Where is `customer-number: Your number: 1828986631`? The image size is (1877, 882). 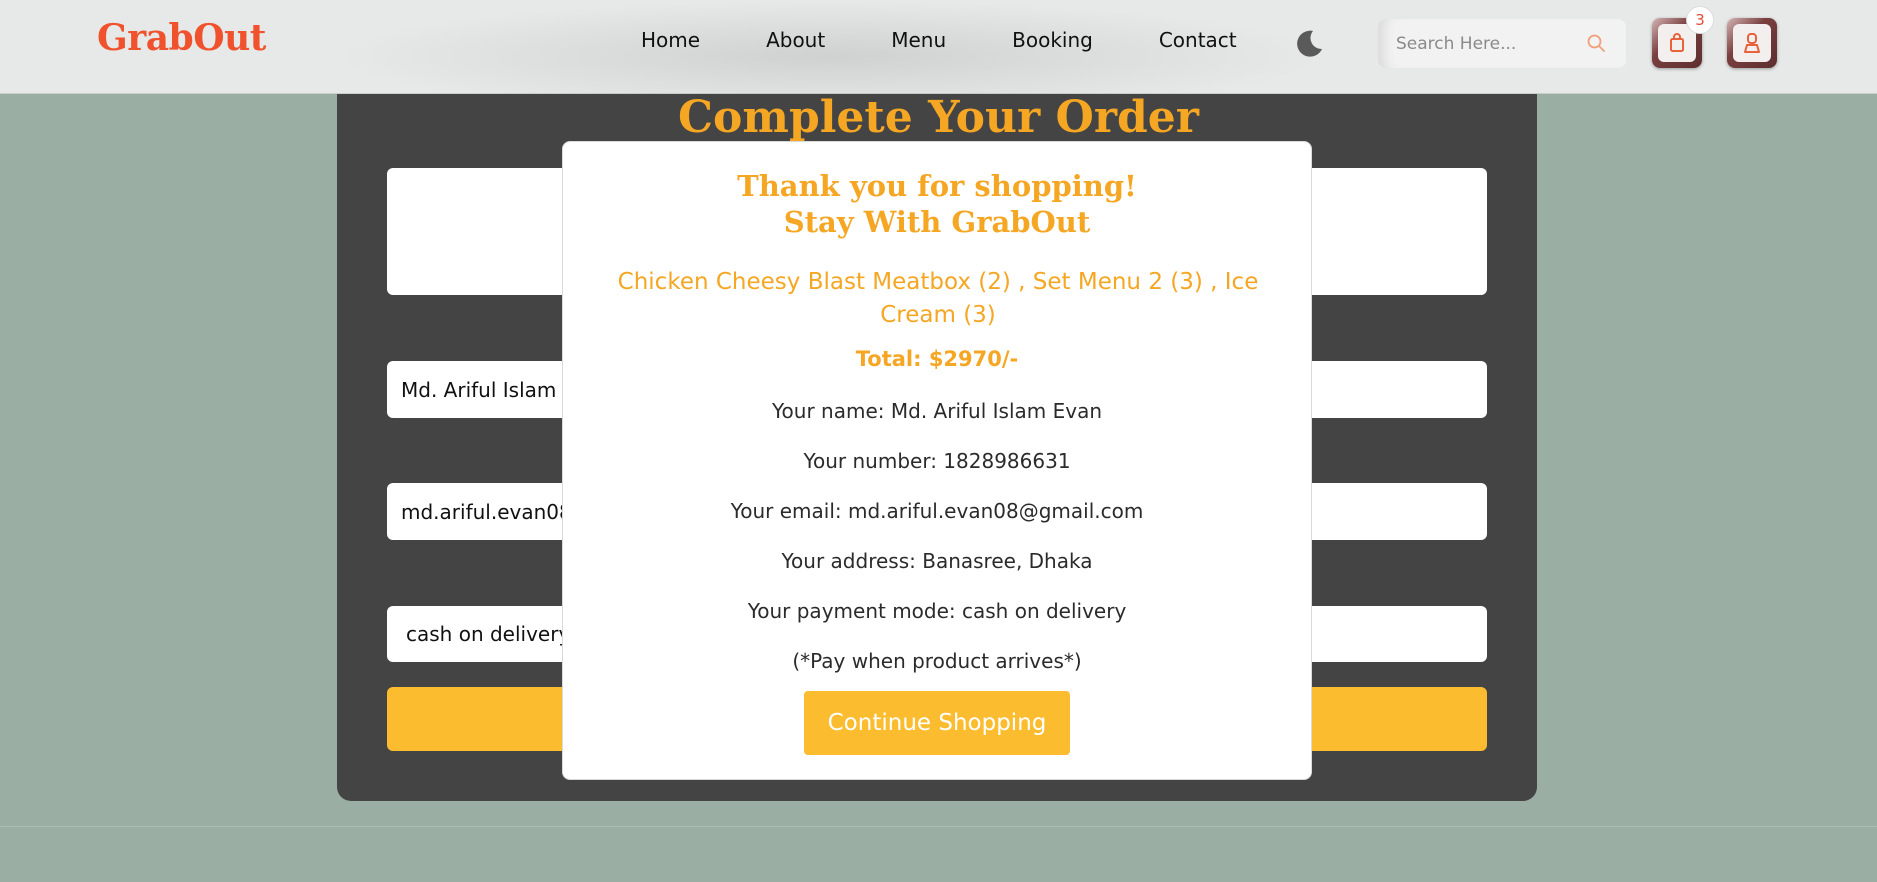 customer-number: Your number: 1828986631 is located at coordinates (937, 461).